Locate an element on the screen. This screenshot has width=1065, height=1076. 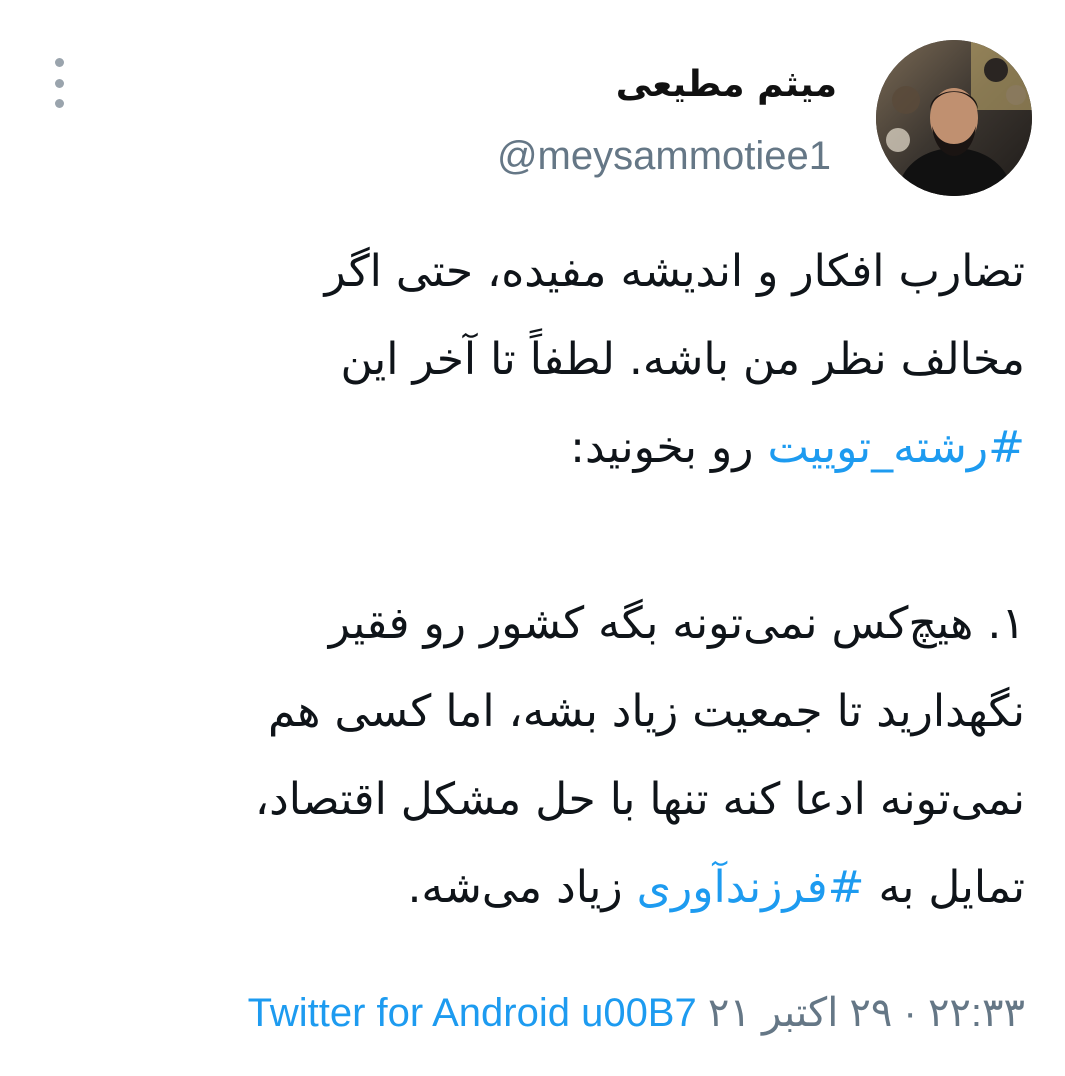
tweet-line: مخالف نظر من باشه. لطفاً تا آخر این is located at coordinates (683, 359).